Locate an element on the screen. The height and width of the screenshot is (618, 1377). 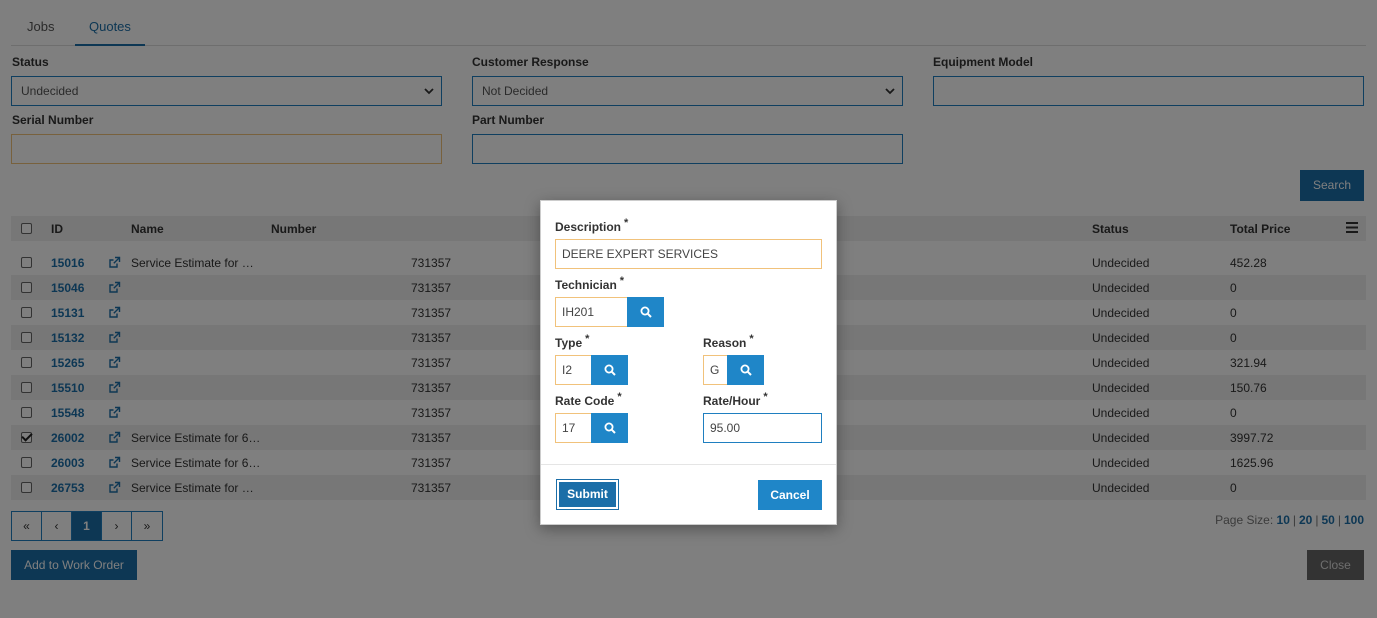
submit-button-label: Submit is located at coordinates (587, 494).